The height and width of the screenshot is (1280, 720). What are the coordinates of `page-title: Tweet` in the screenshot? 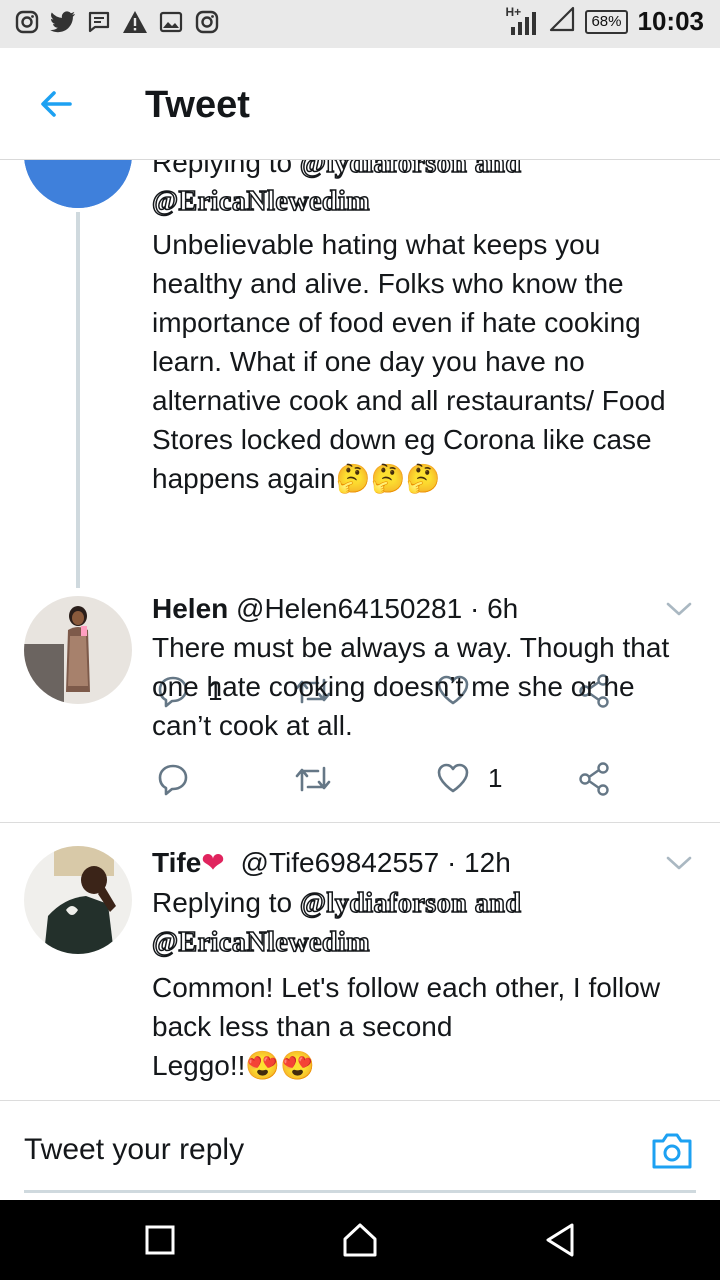 It's located at (197, 105).